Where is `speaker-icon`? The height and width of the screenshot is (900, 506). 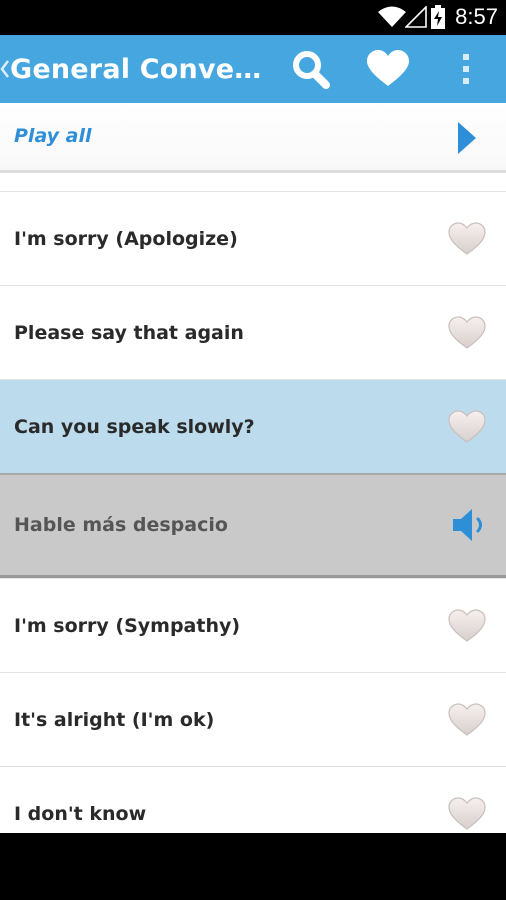
speaker-icon is located at coordinates (470, 525).